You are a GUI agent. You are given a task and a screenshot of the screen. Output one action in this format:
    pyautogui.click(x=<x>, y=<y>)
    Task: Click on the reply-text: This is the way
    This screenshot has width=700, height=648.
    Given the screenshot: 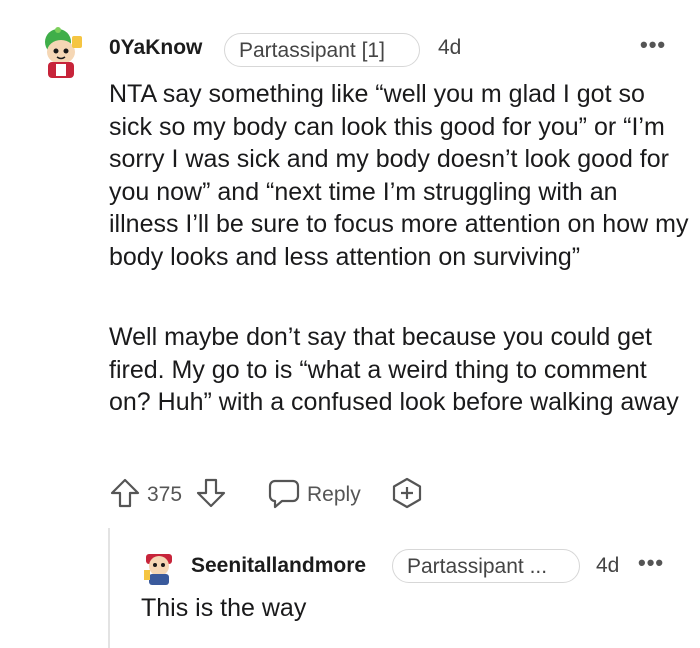 What is the action you would take?
    pyautogui.click(x=224, y=608)
    